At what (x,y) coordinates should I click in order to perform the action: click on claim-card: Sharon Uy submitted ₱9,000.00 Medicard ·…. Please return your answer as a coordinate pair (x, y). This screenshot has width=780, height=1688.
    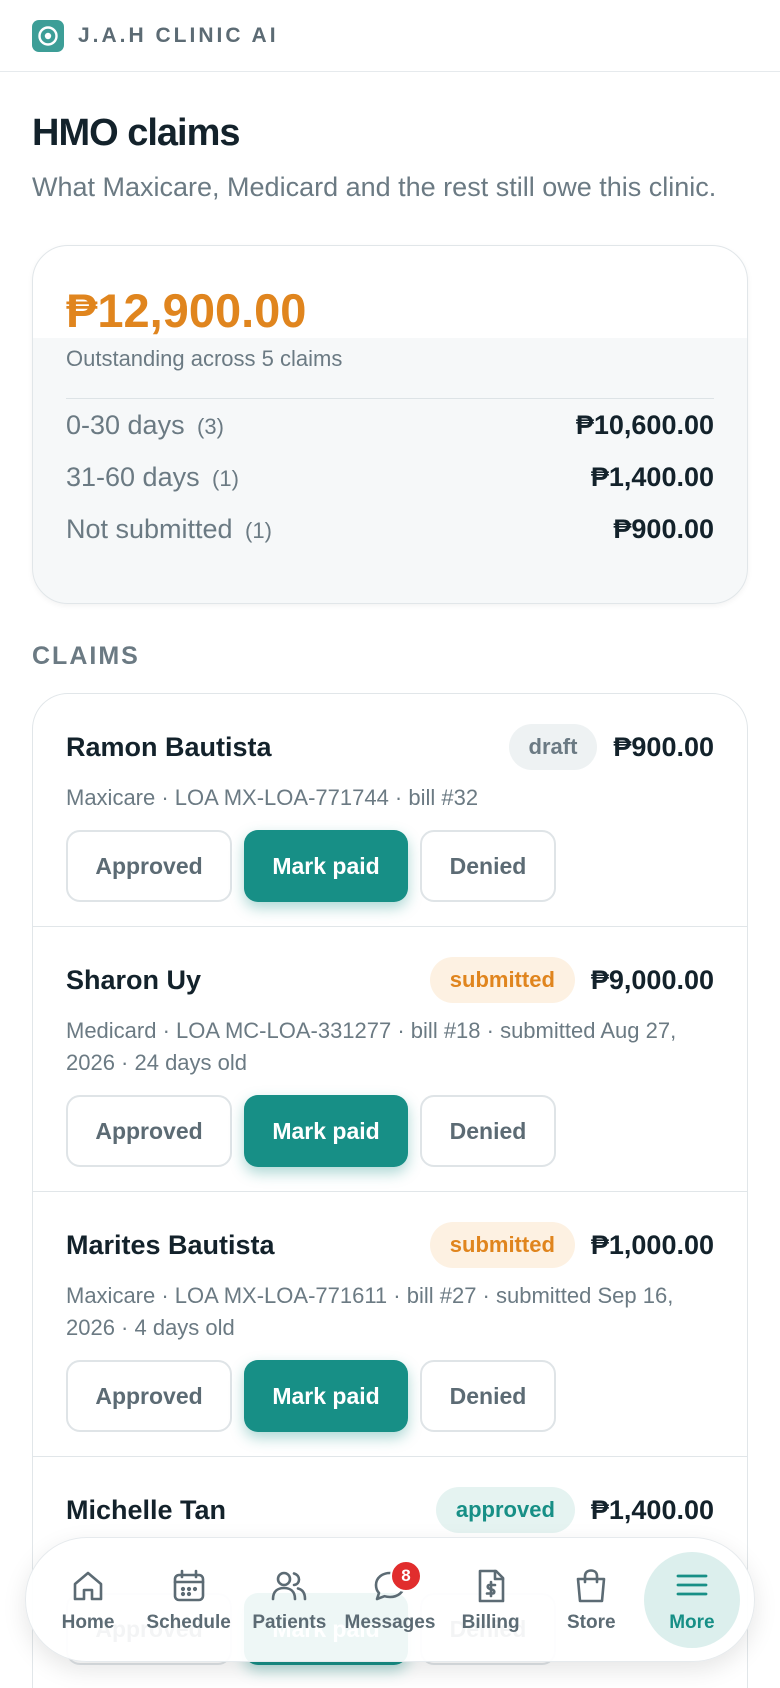
    Looking at the image, I should click on (390, 1059).